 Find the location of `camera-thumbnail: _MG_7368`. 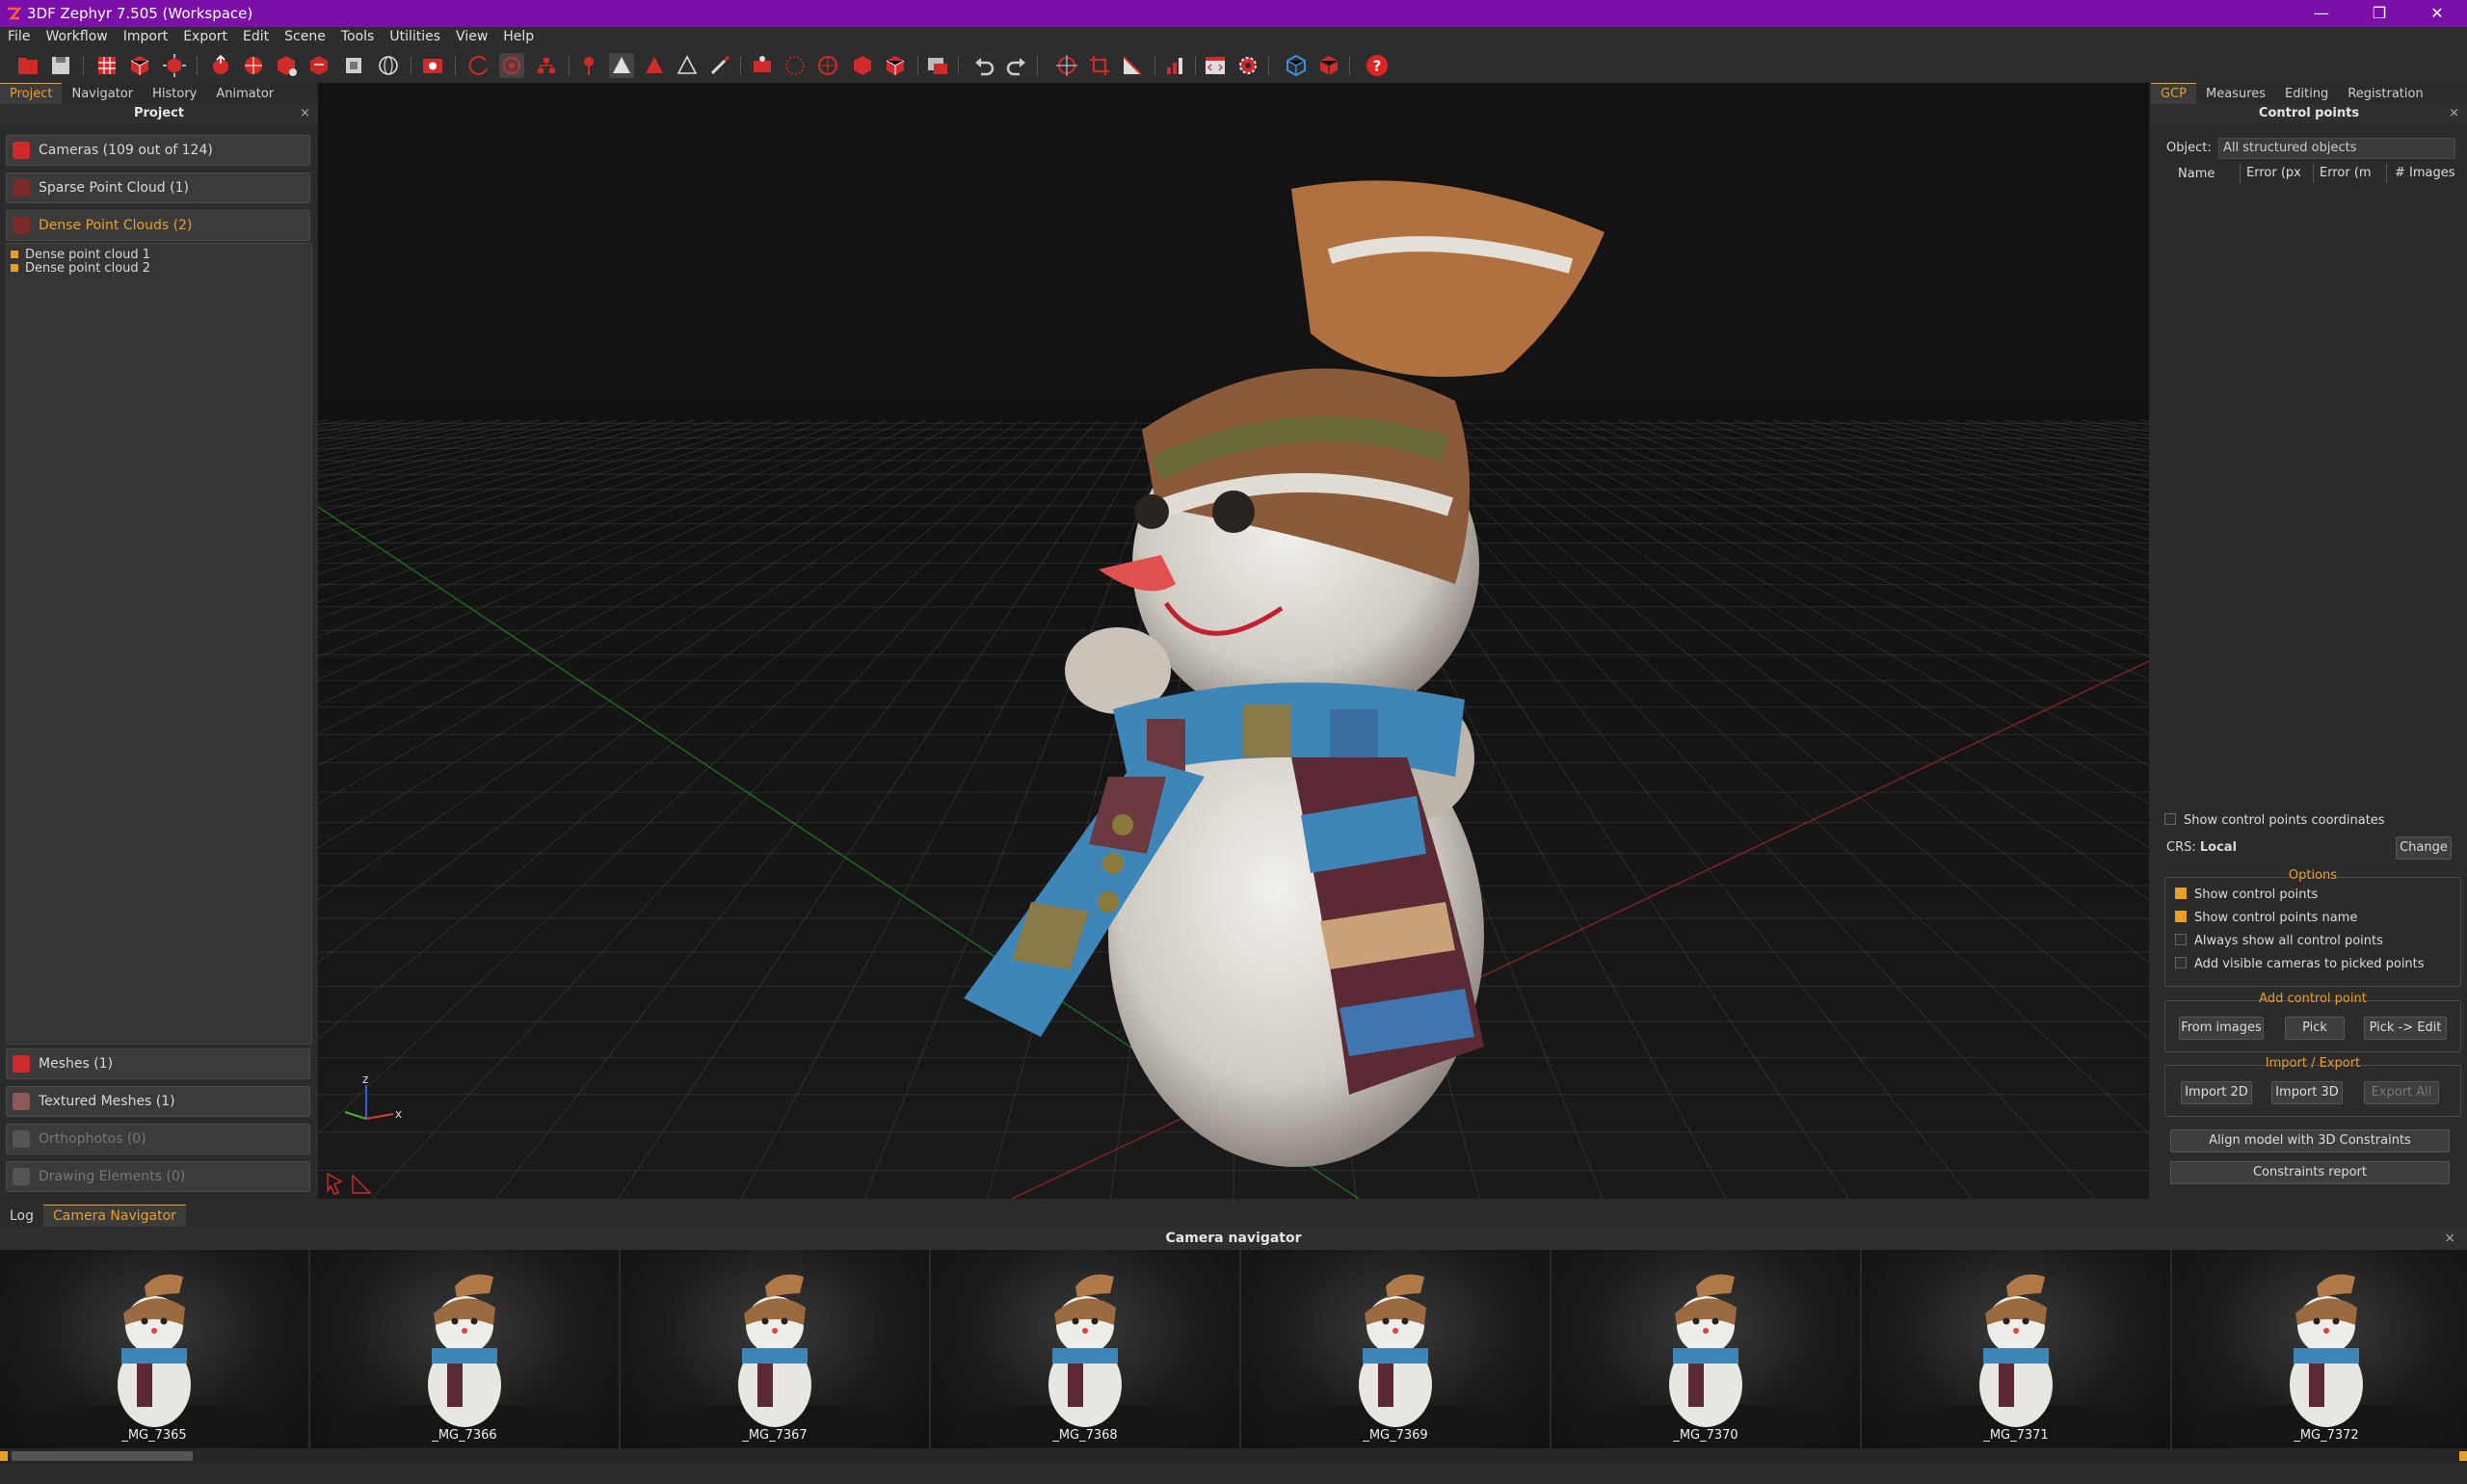

camera-thumbnail: _MG_7368 is located at coordinates (1086, 1349).